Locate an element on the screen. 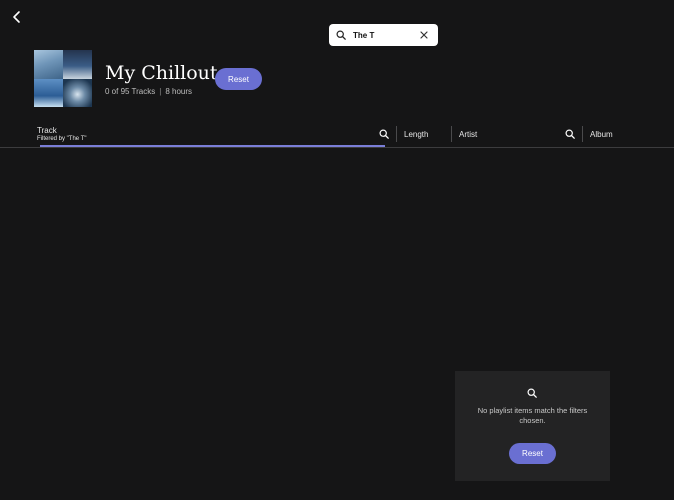 This screenshot has width=674, height=500. column-header-album: Album is located at coordinates (601, 134).